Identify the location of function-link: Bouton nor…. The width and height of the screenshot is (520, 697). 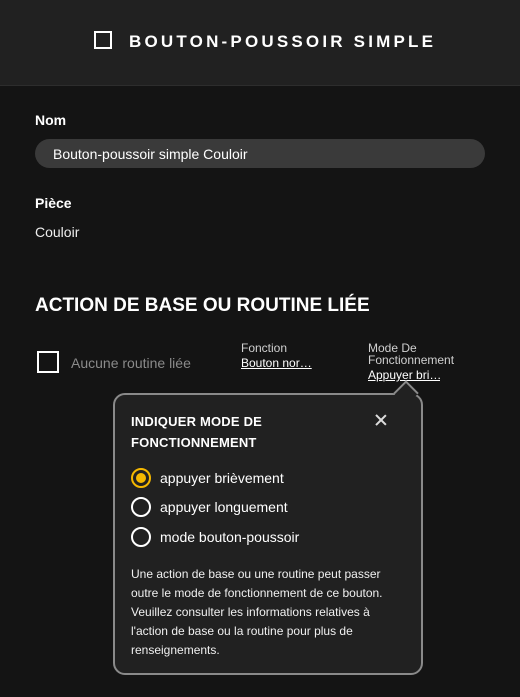
(277, 363).